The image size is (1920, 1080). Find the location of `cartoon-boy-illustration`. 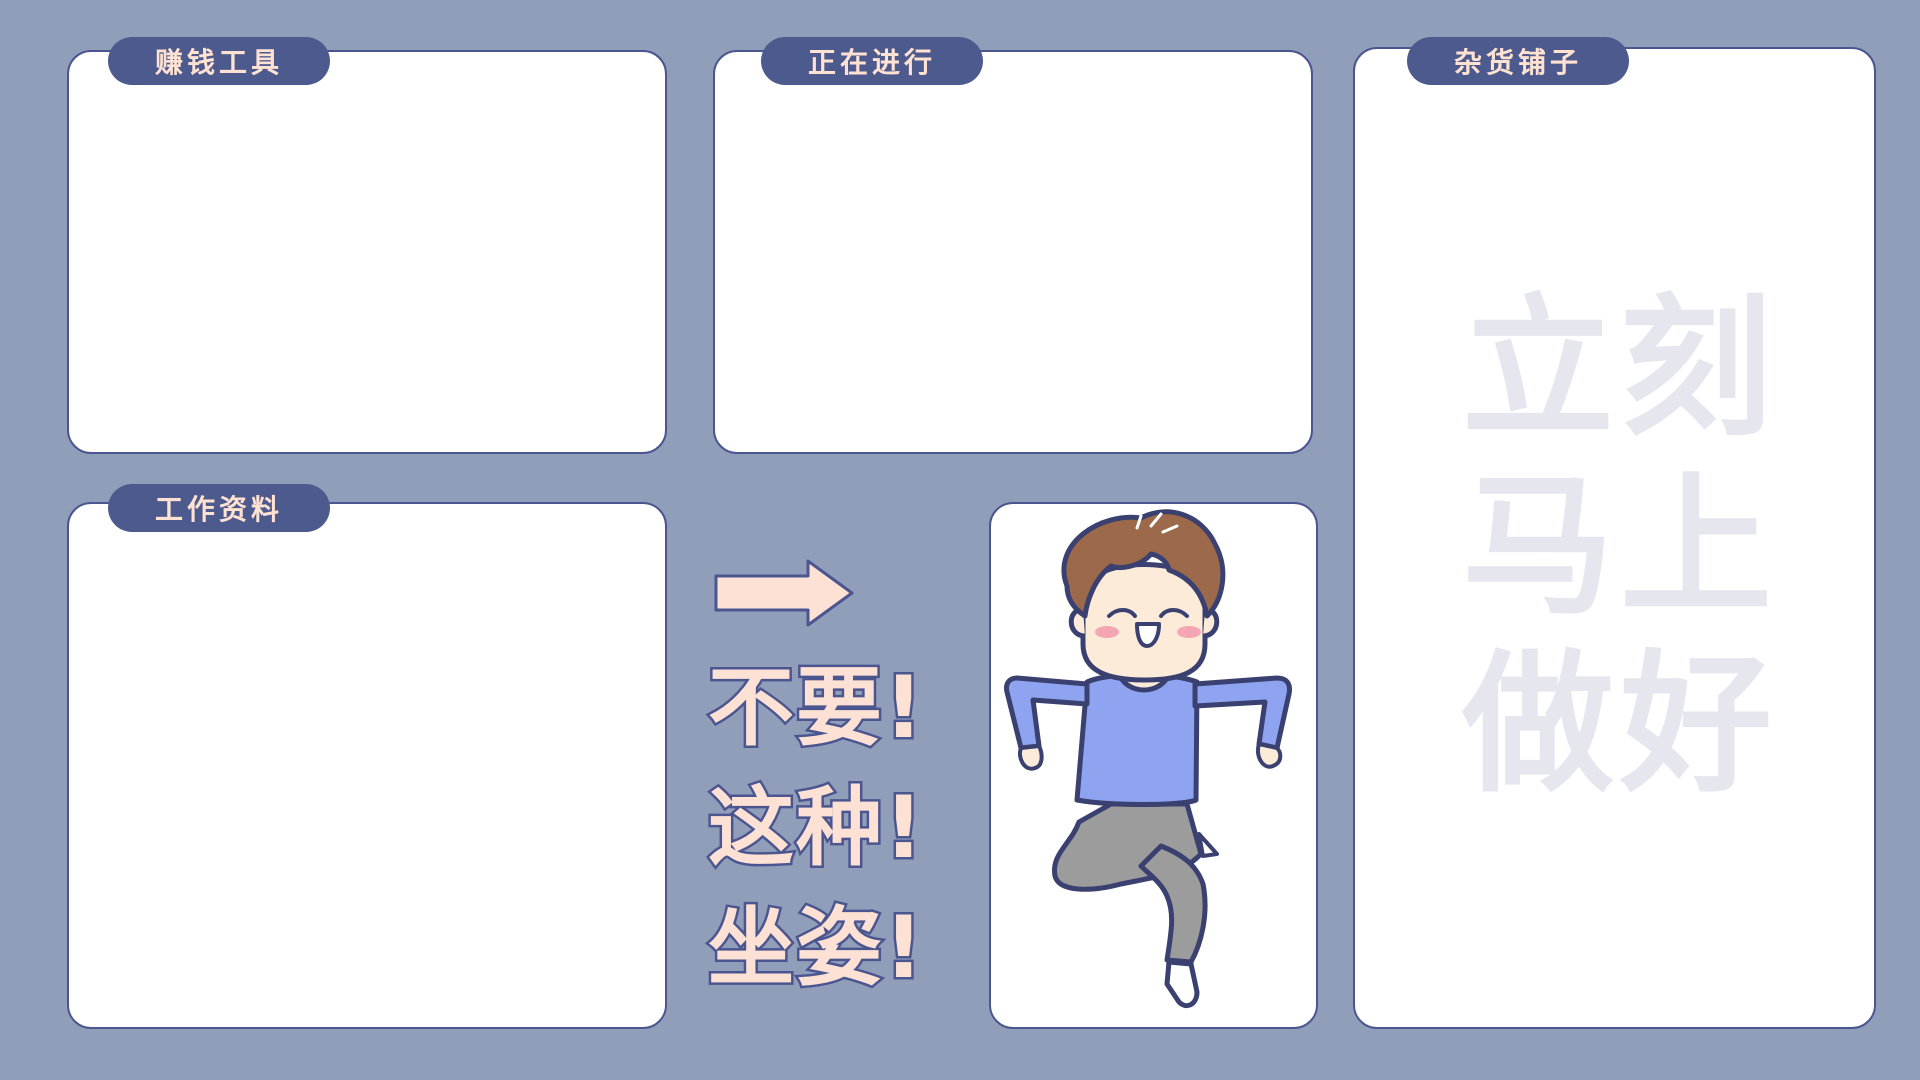

cartoon-boy-illustration is located at coordinates (1148, 759).